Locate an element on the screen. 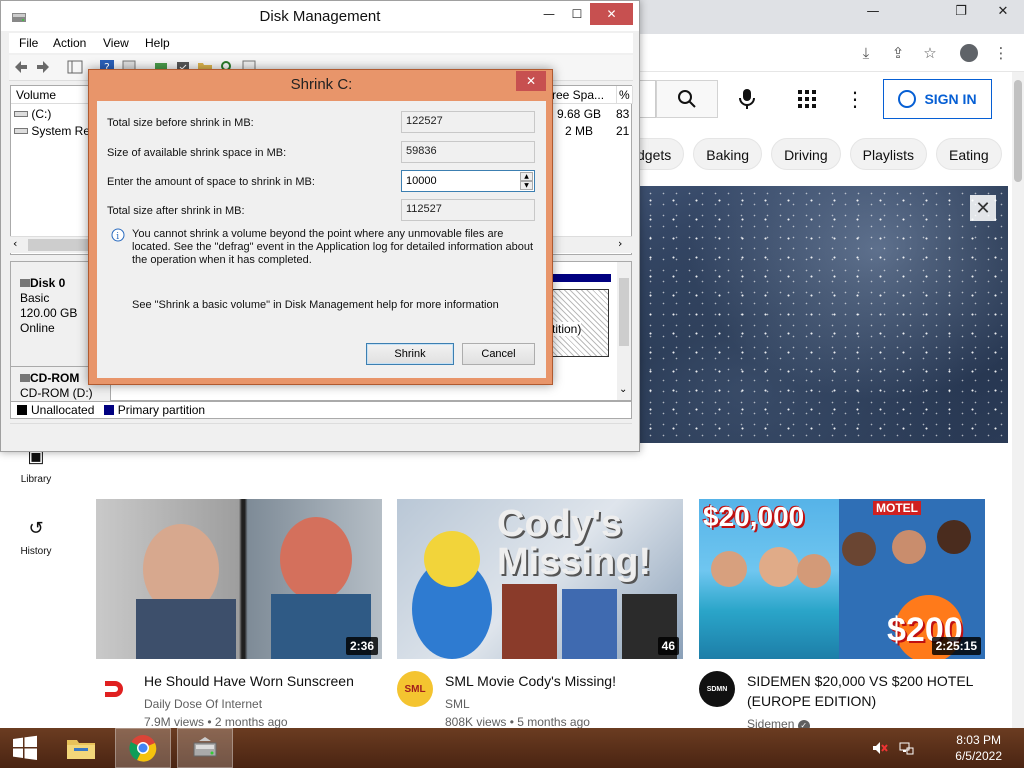 This screenshot has width=1024, height=768. video-thumbnail: $20,000 MOTEL $200 2:25:15 is located at coordinates (842, 579).